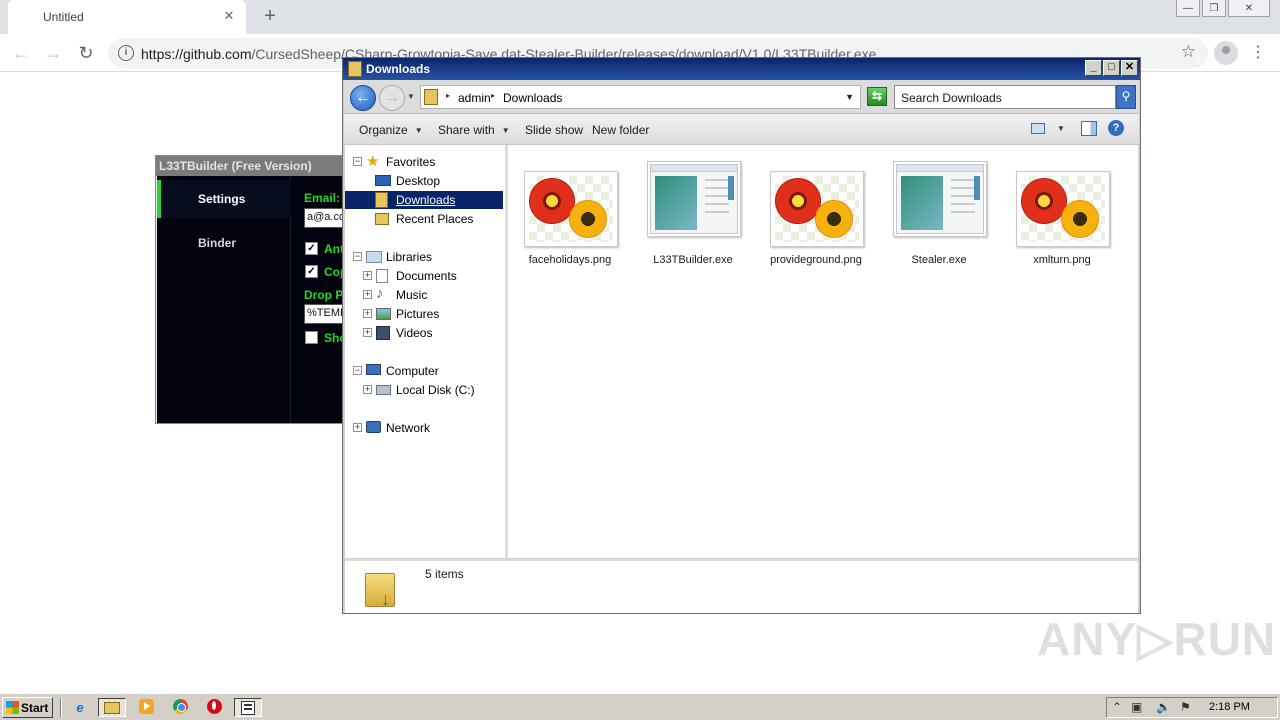 The height and width of the screenshot is (720, 1280). I want to click on nav-item-favorites: − ★ Favorites, so click(424, 162).